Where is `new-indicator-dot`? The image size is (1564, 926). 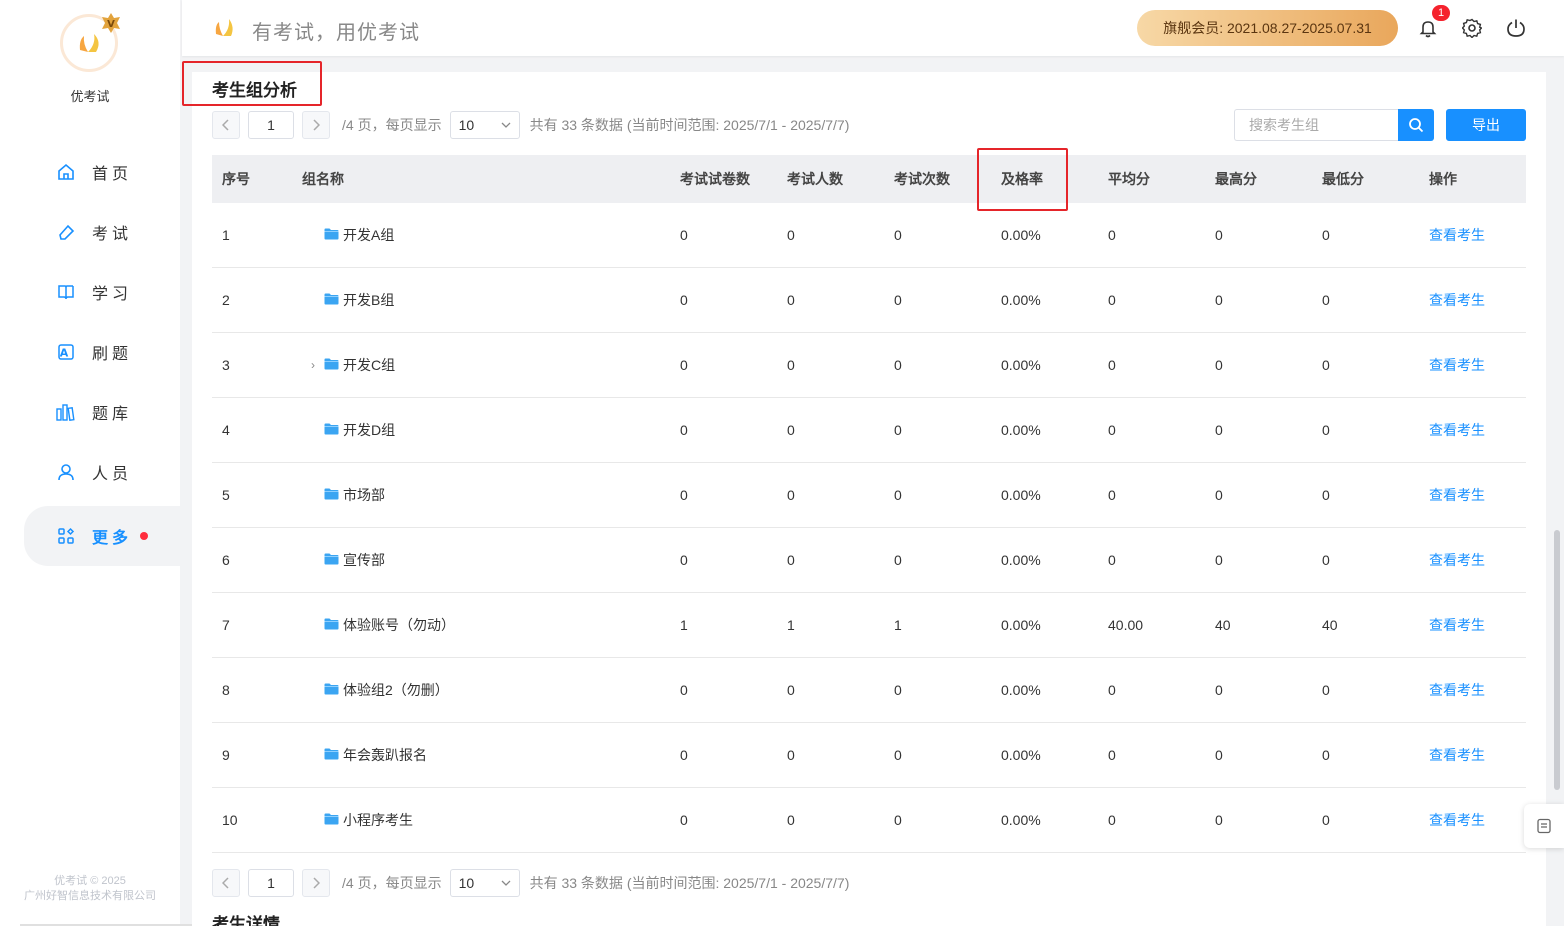 new-indicator-dot is located at coordinates (144, 536).